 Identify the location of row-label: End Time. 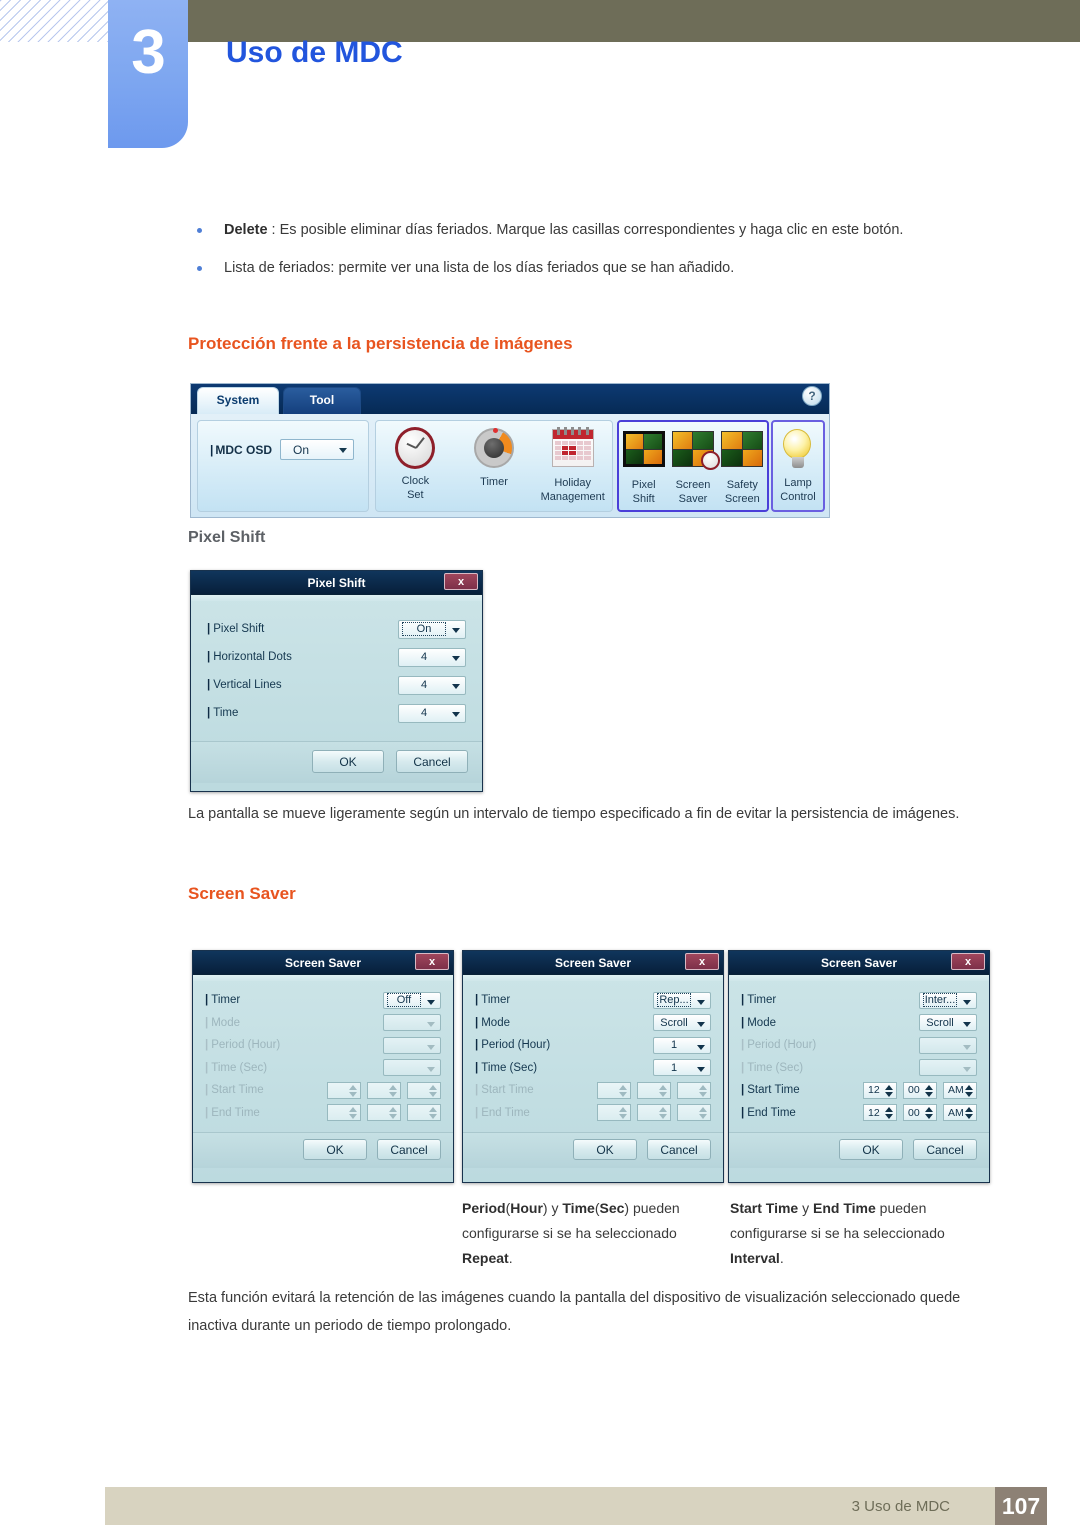
(802, 1113).